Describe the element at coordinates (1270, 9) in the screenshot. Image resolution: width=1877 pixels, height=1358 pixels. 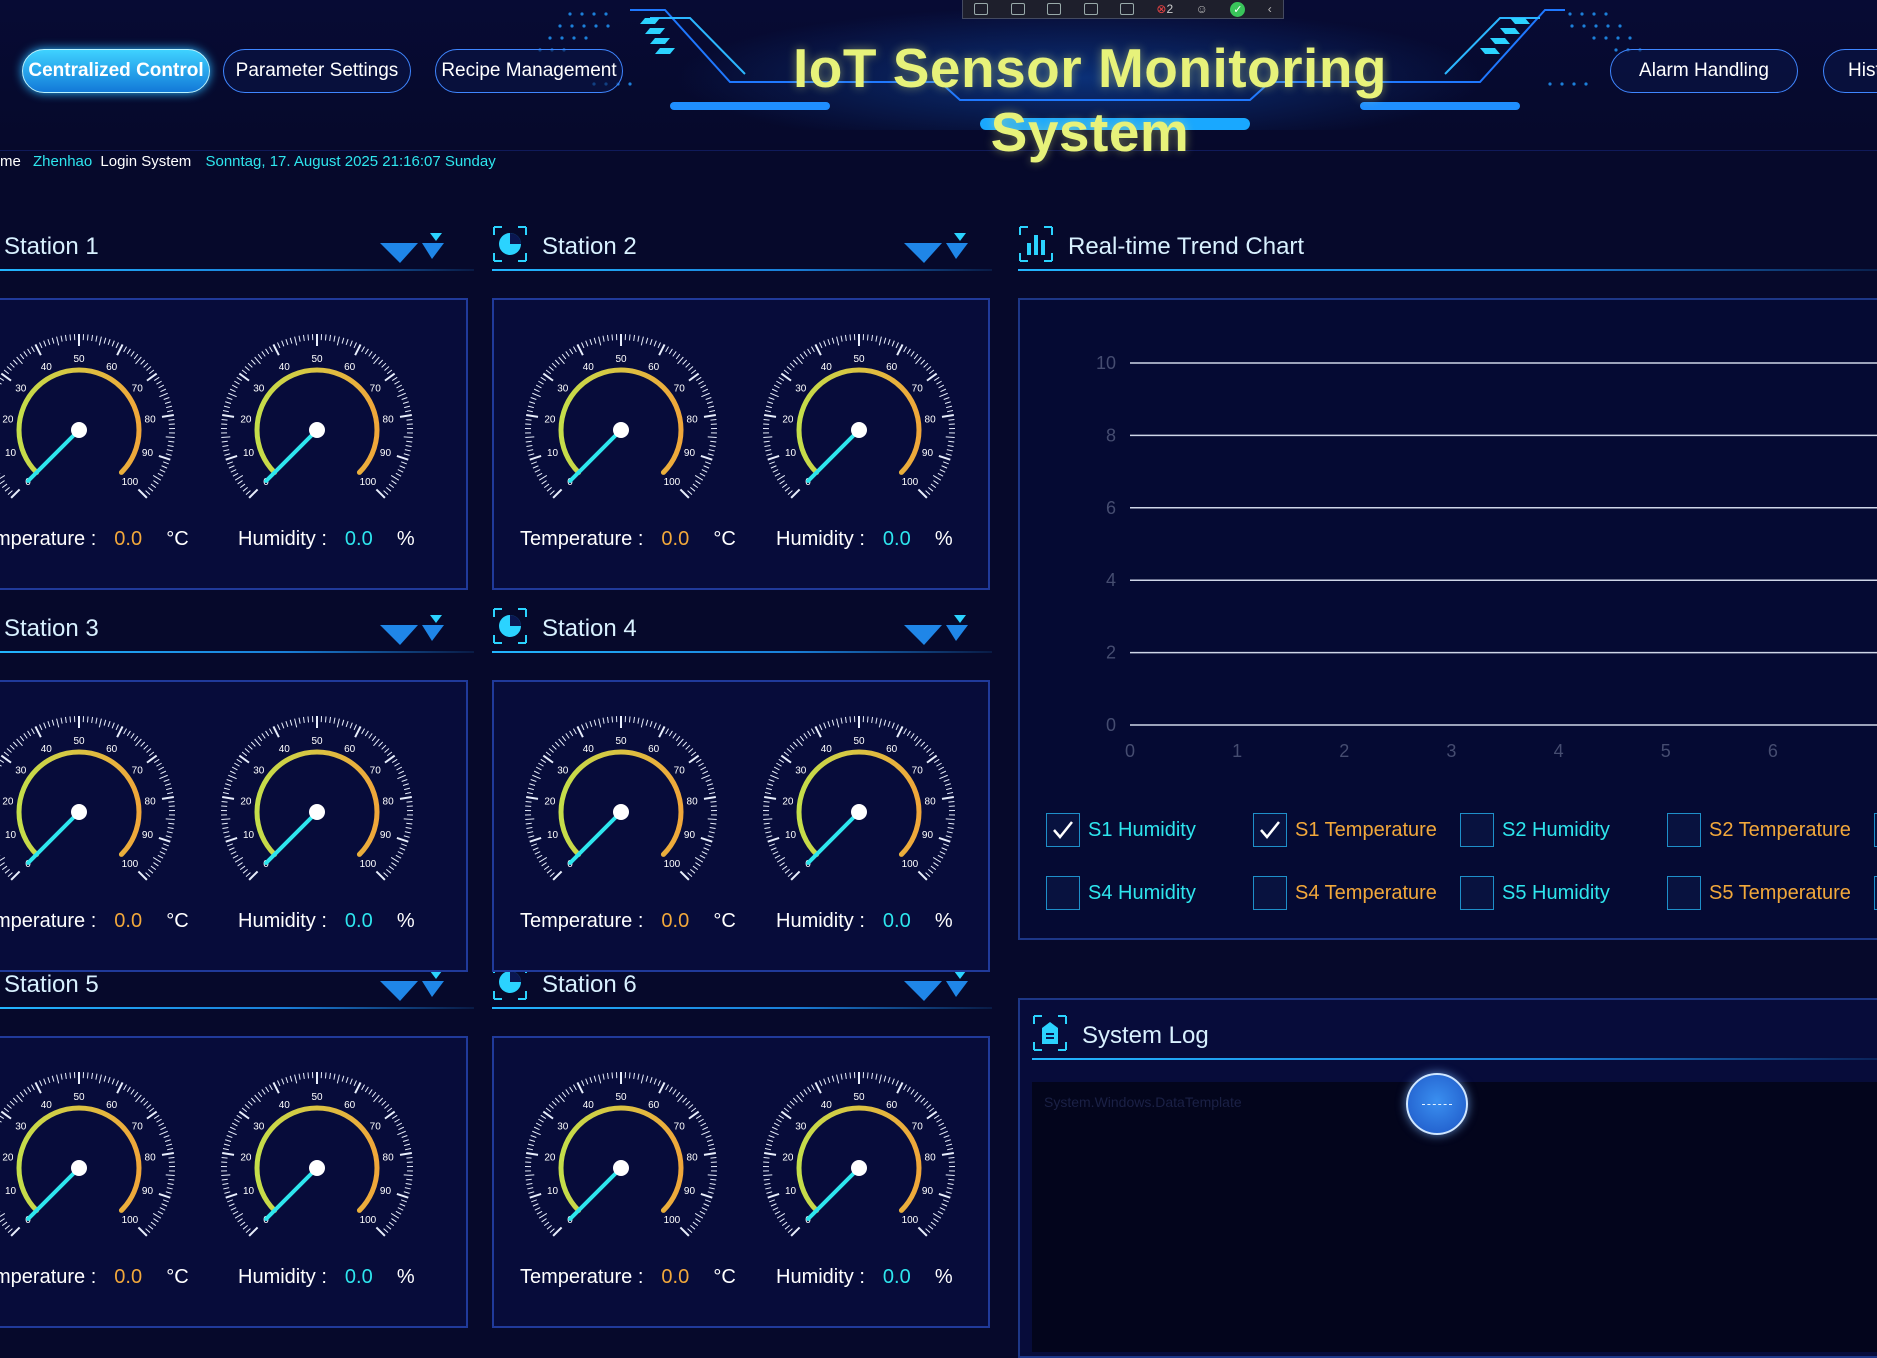
I see `collapse-icon: ‹` at that location.